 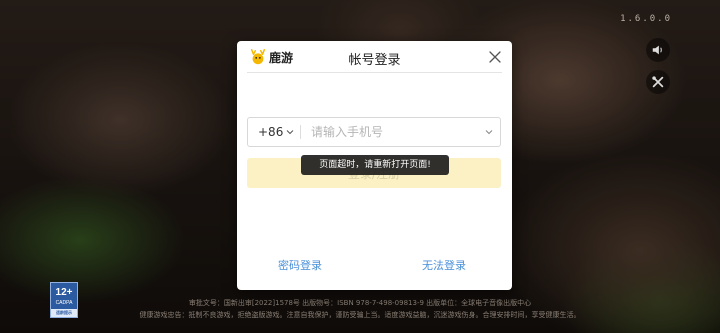 What do you see at coordinates (300, 265) in the screenshot?
I see `password-login-link: 密码登录` at bounding box center [300, 265].